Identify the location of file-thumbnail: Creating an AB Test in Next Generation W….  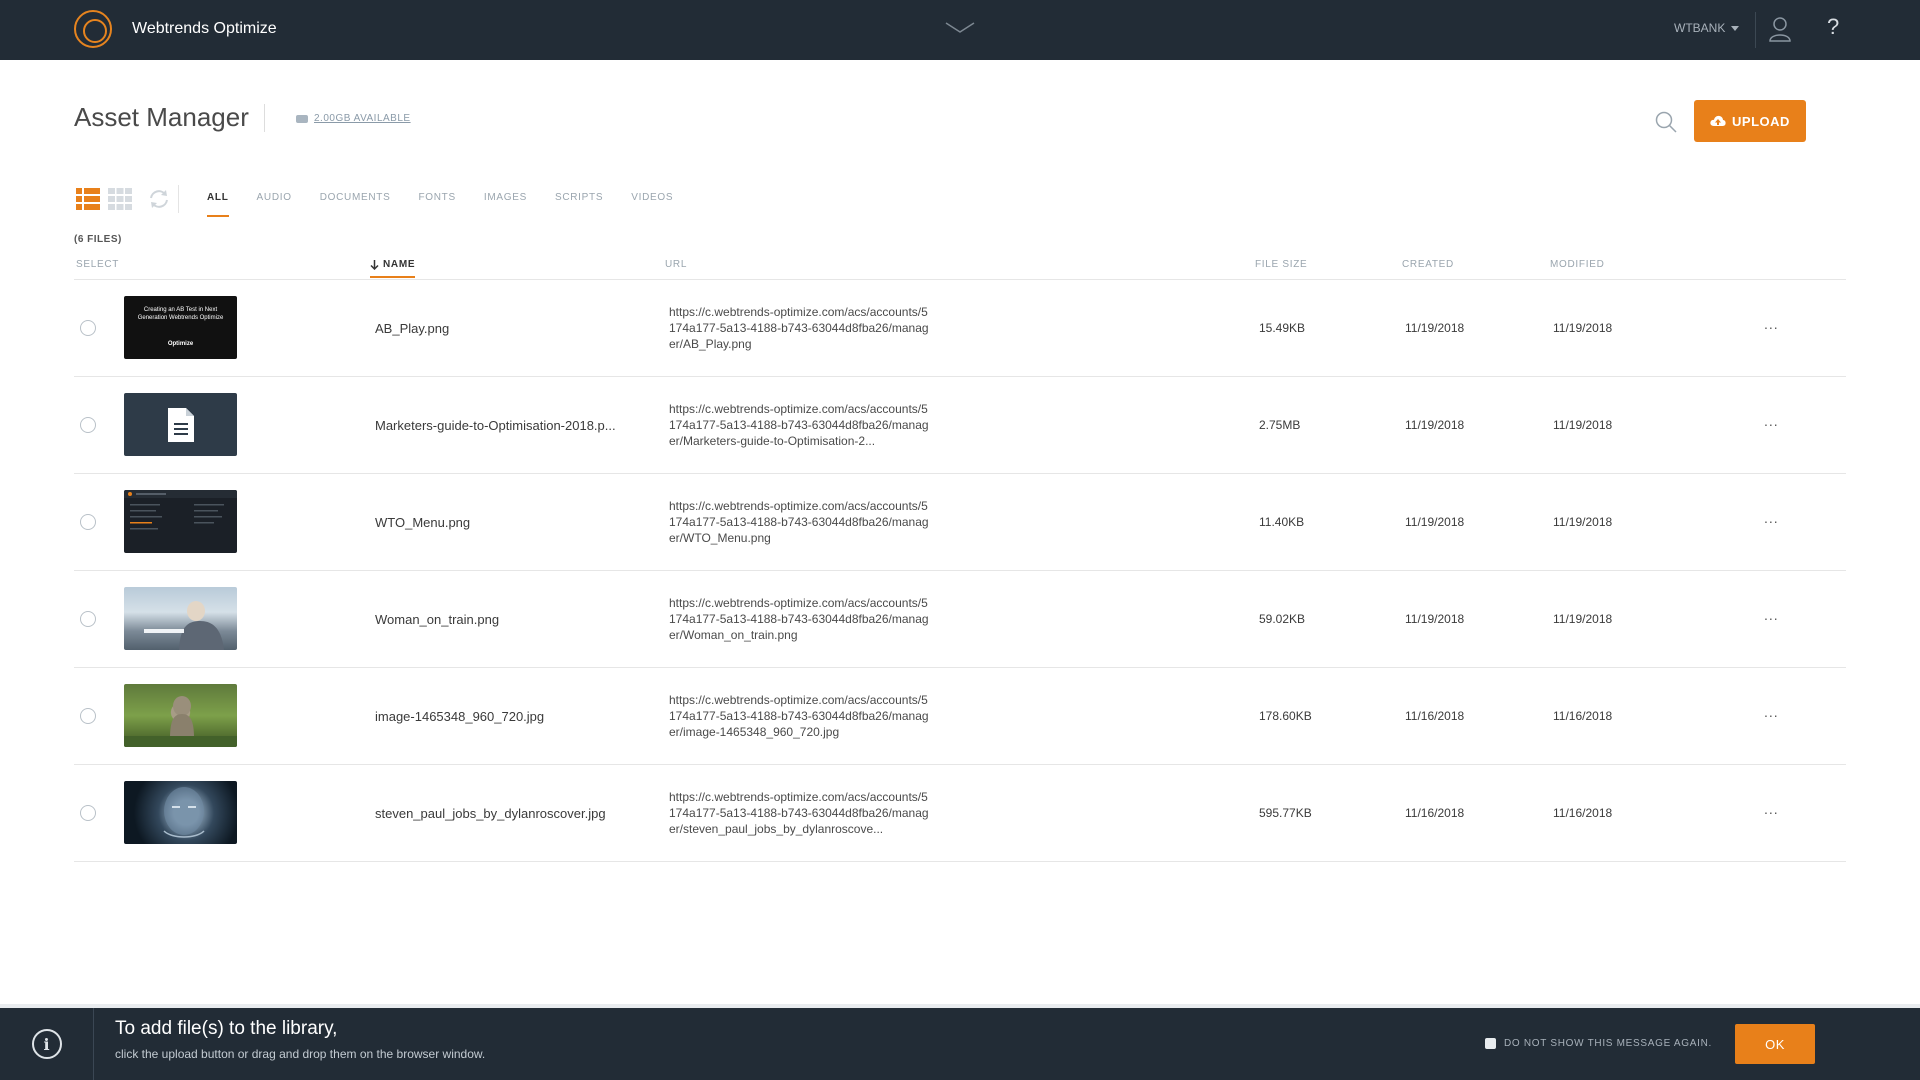
(180, 327).